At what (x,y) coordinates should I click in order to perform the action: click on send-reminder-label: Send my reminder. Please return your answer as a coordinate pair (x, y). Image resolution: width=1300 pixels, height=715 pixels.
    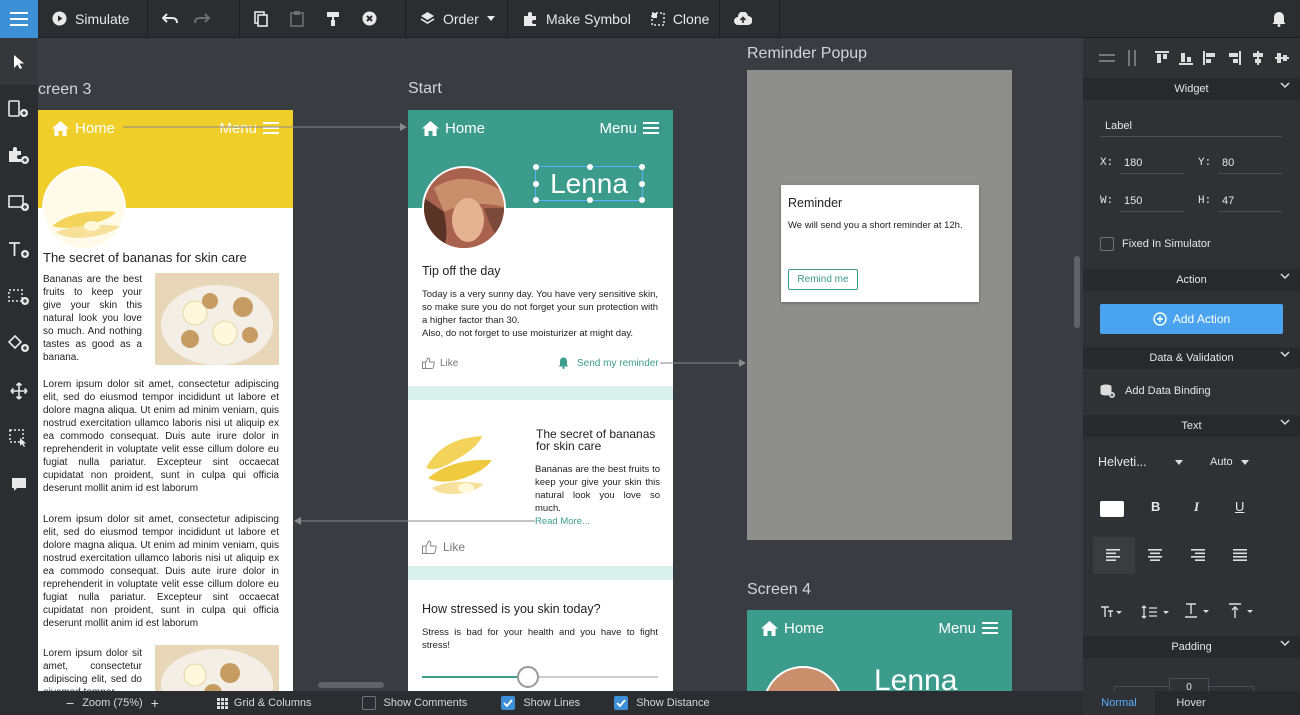
    Looking at the image, I should click on (618, 363).